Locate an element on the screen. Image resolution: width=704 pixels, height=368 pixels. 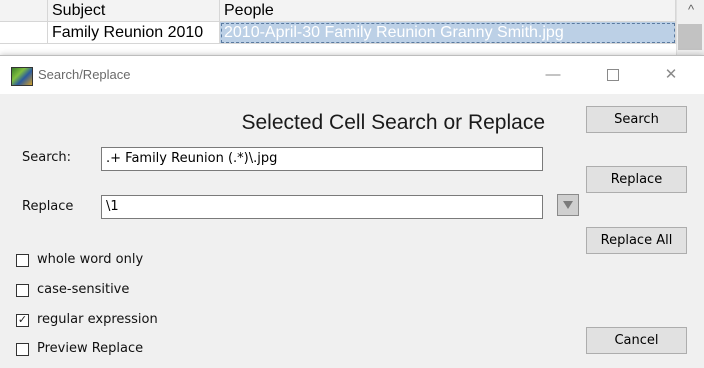
scroll-up-arrow-icon: ^ is located at coordinates (690, 9).